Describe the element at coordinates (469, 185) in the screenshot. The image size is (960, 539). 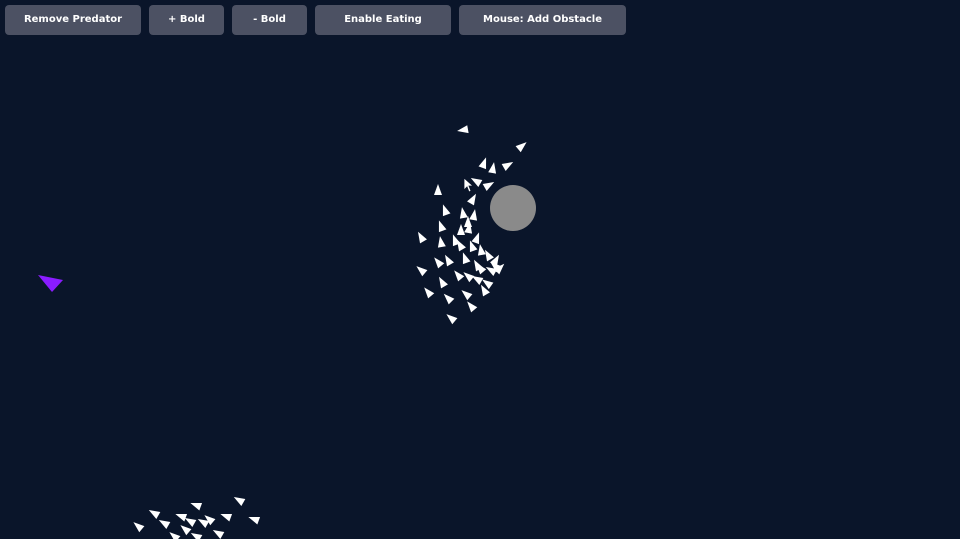
I see `mouse-pointer-icon` at that location.